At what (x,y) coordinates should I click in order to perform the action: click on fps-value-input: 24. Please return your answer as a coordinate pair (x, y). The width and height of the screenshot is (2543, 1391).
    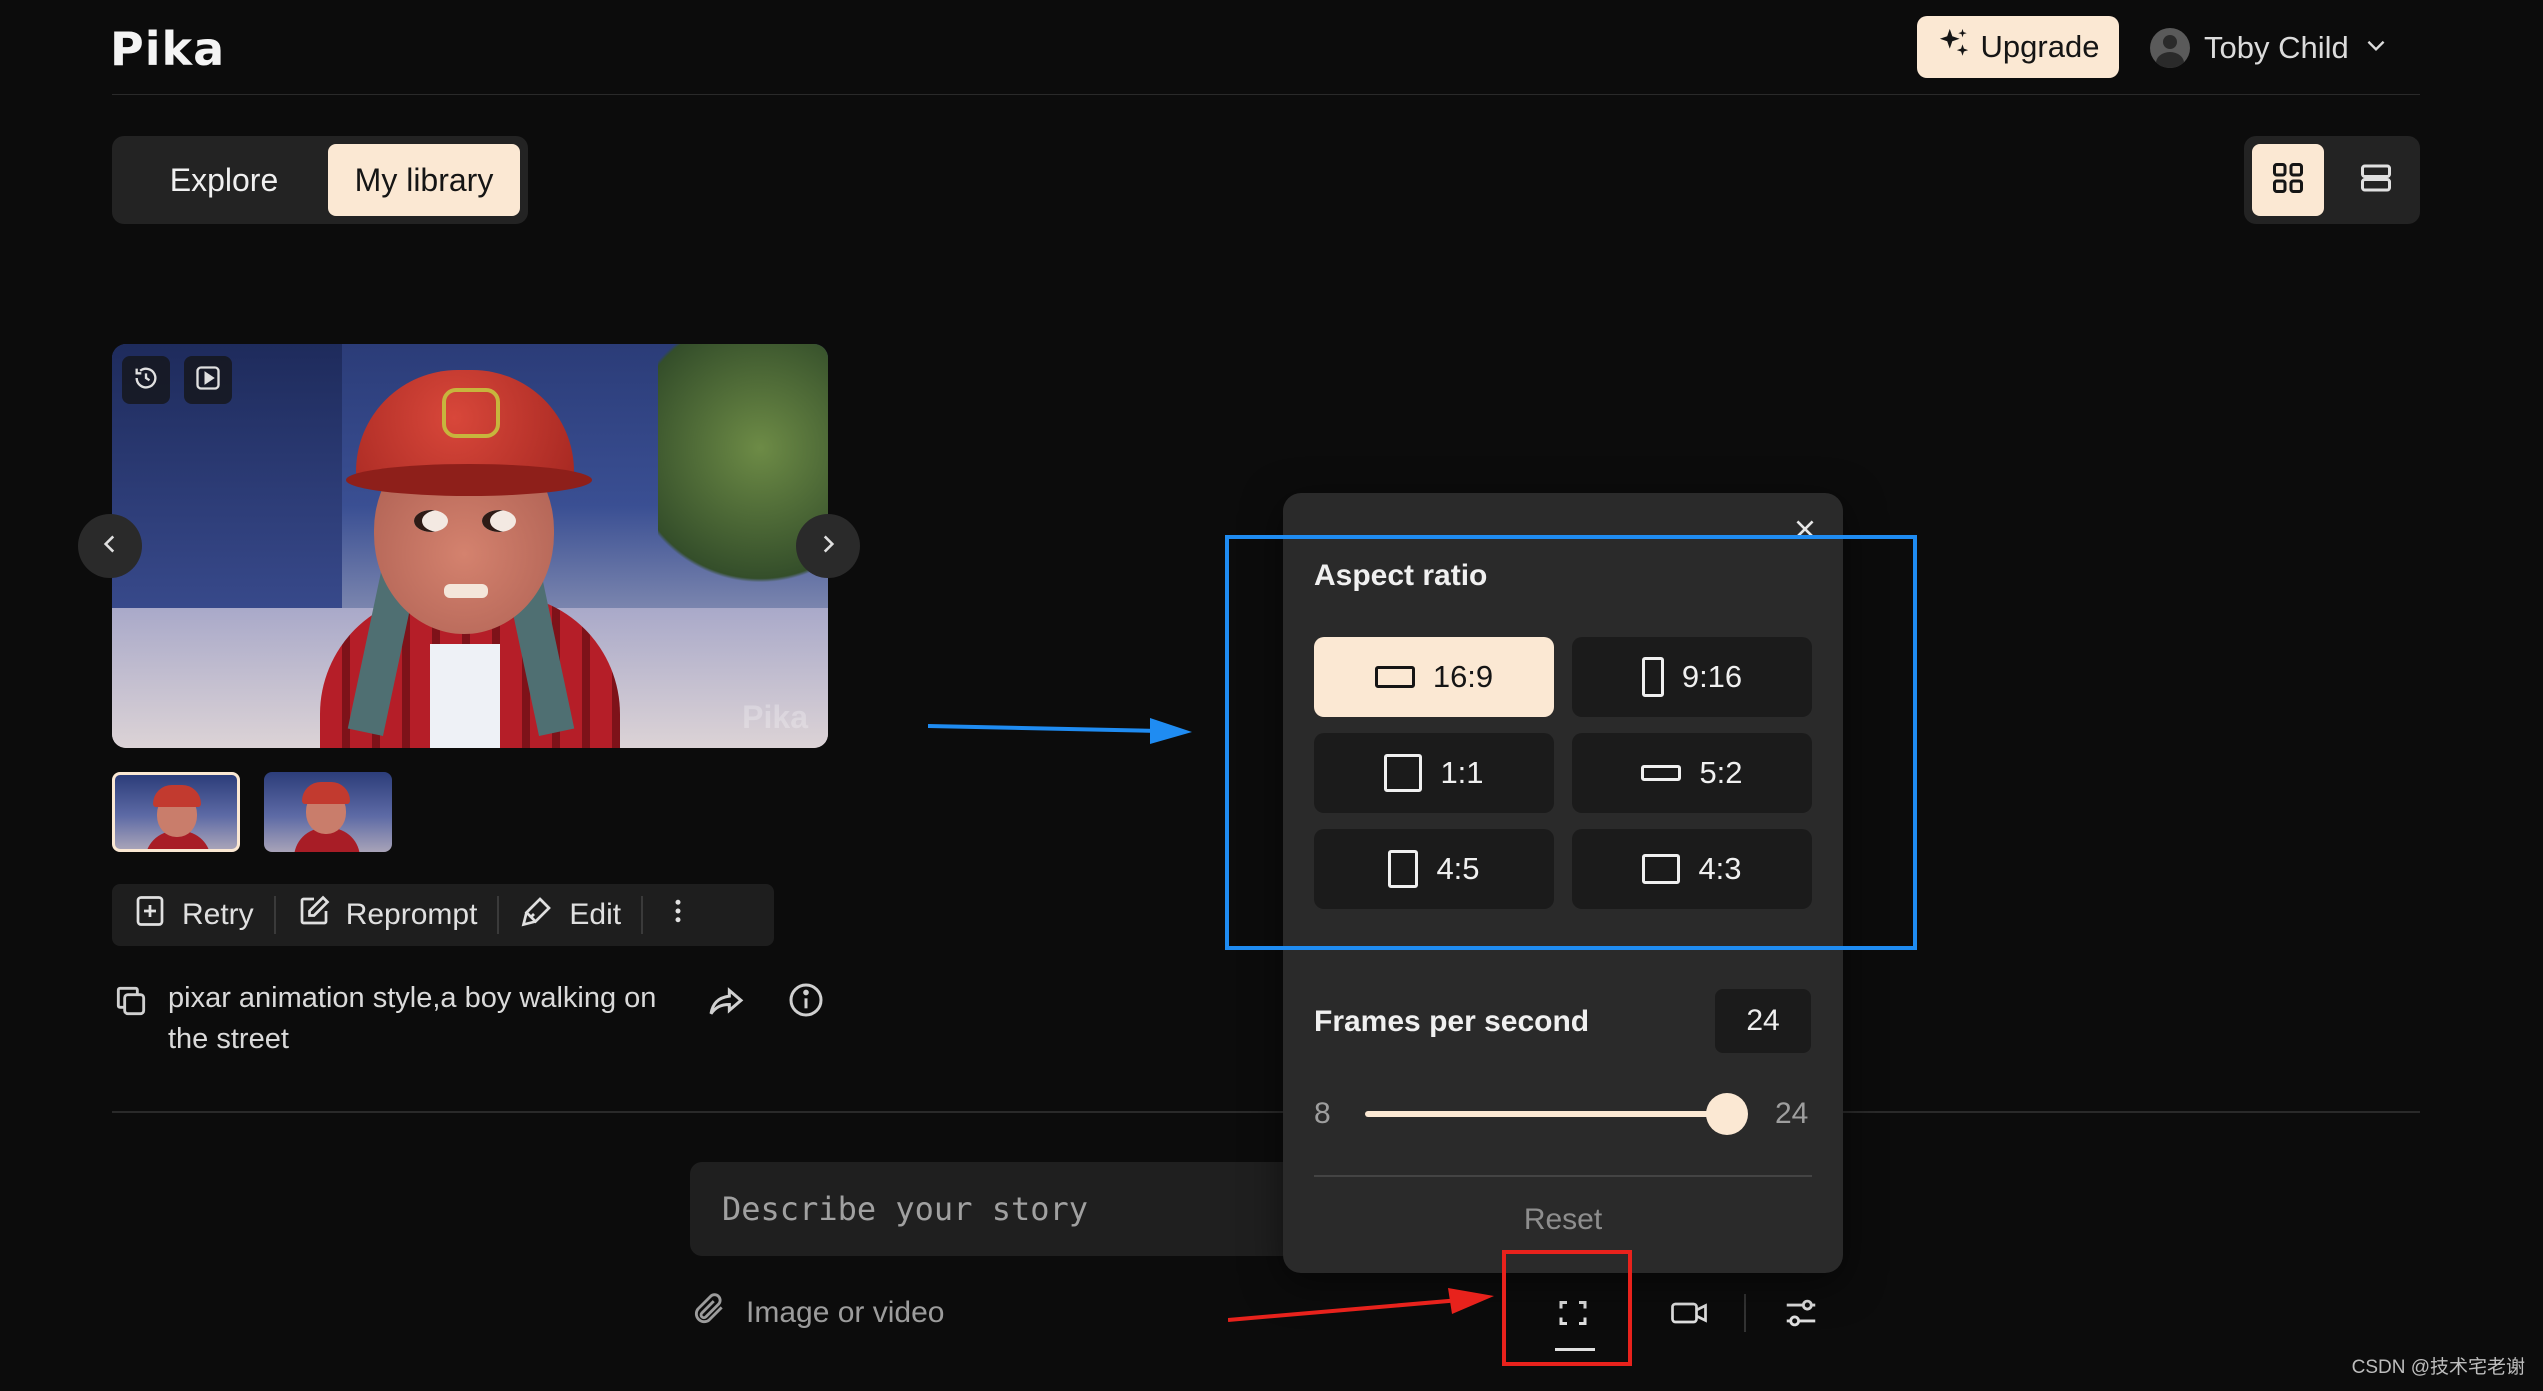
    Looking at the image, I should click on (1763, 1021).